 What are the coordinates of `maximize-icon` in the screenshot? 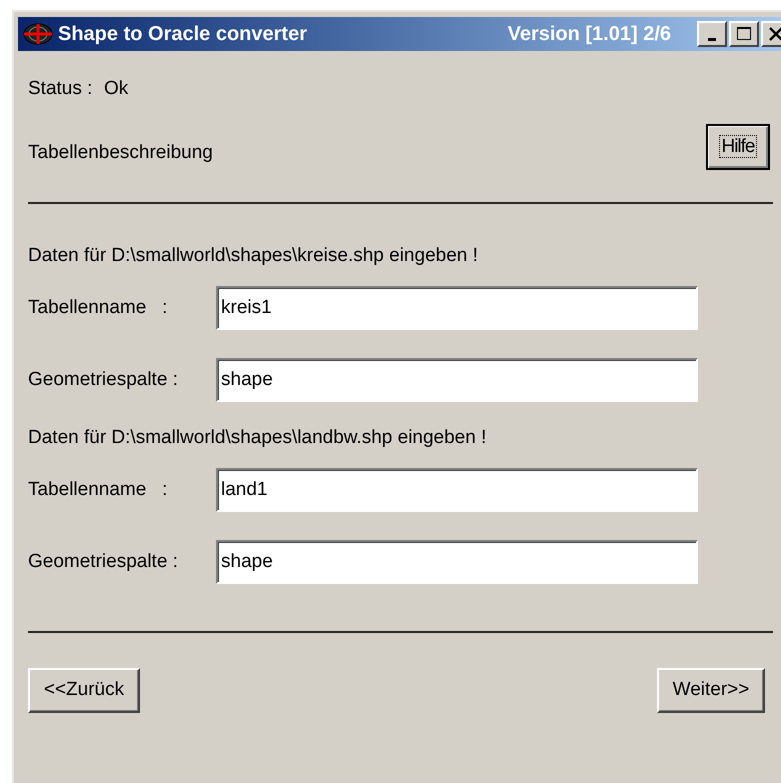 It's located at (744, 34).